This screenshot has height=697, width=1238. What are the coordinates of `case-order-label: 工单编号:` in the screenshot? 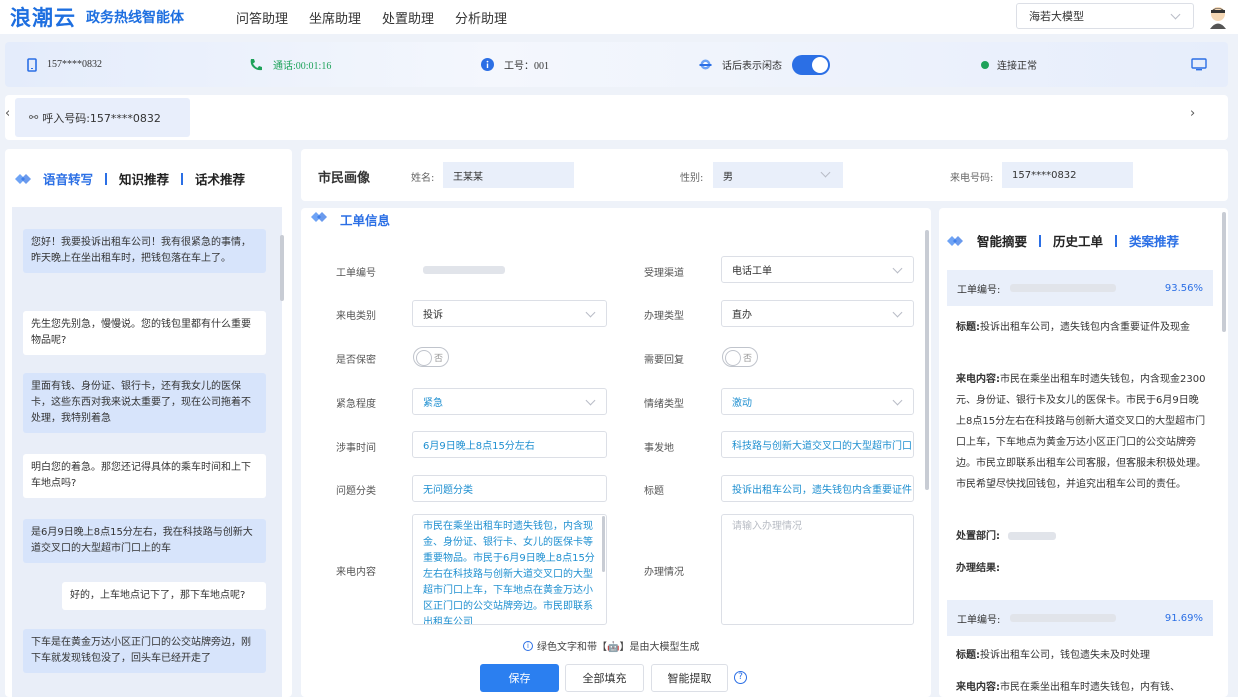 It's located at (979, 620).